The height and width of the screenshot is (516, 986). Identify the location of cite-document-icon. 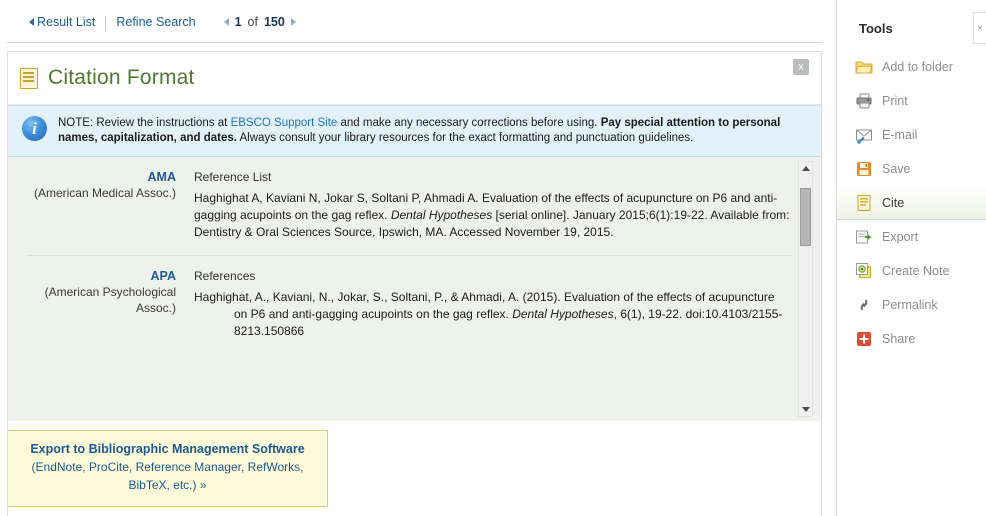
(864, 203).